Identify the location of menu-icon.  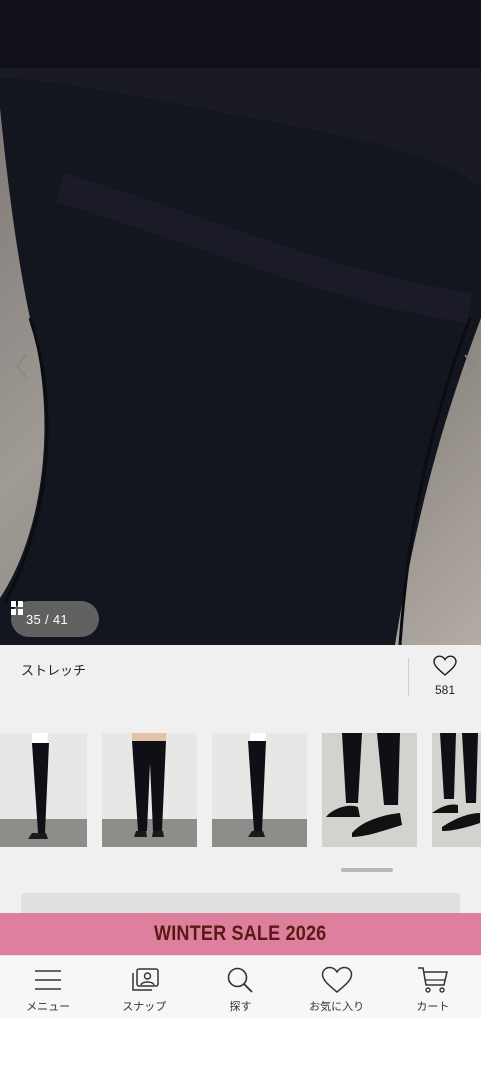
(48, 980).